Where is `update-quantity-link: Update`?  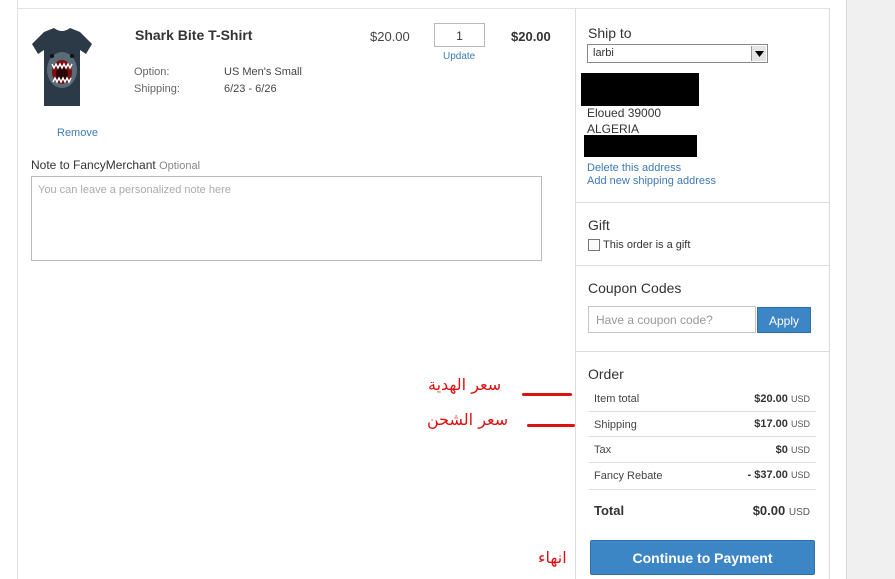
update-quantity-link: Update is located at coordinates (459, 56).